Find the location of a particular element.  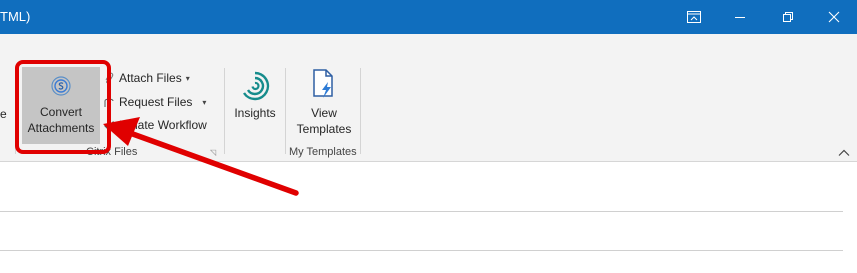

my-templates-group-label: My Templates is located at coordinates (323, 152).